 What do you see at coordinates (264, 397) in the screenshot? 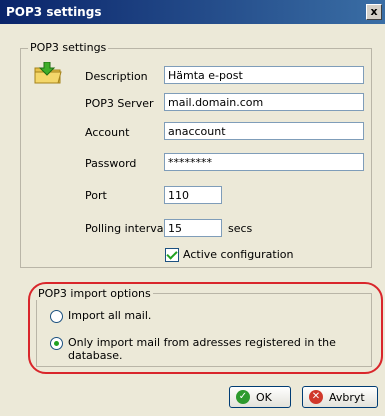
I see `ok-label: OK` at bounding box center [264, 397].